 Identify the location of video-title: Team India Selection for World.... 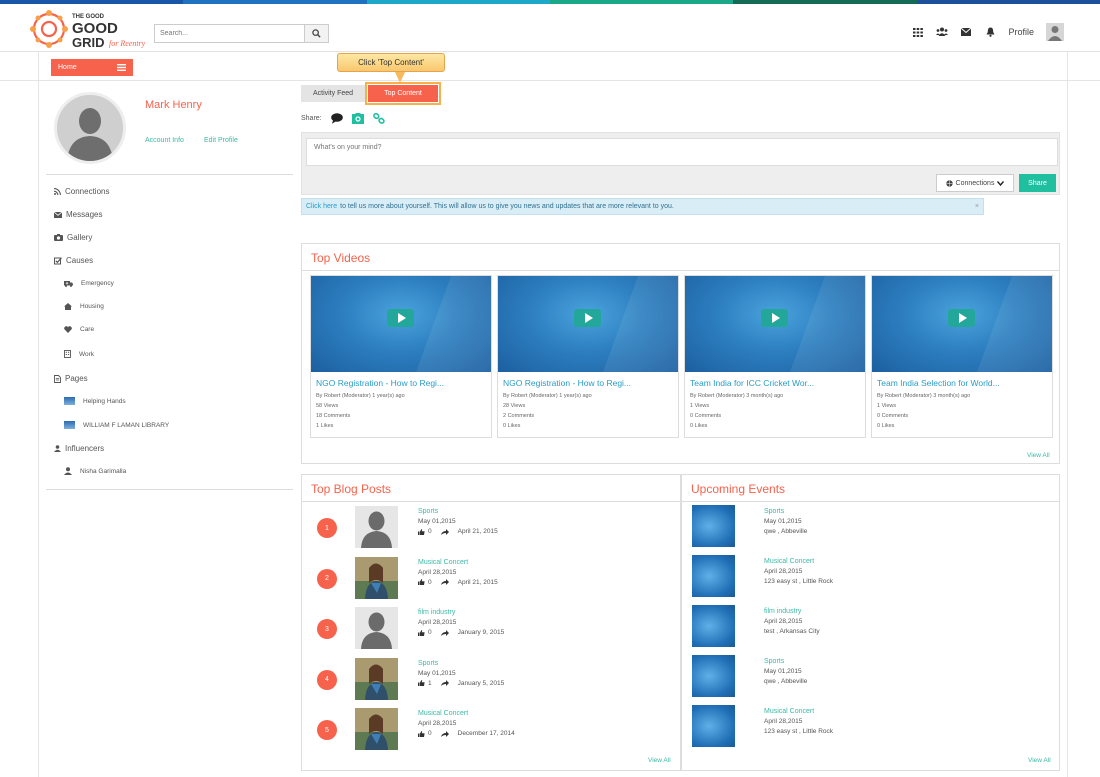
(938, 383).